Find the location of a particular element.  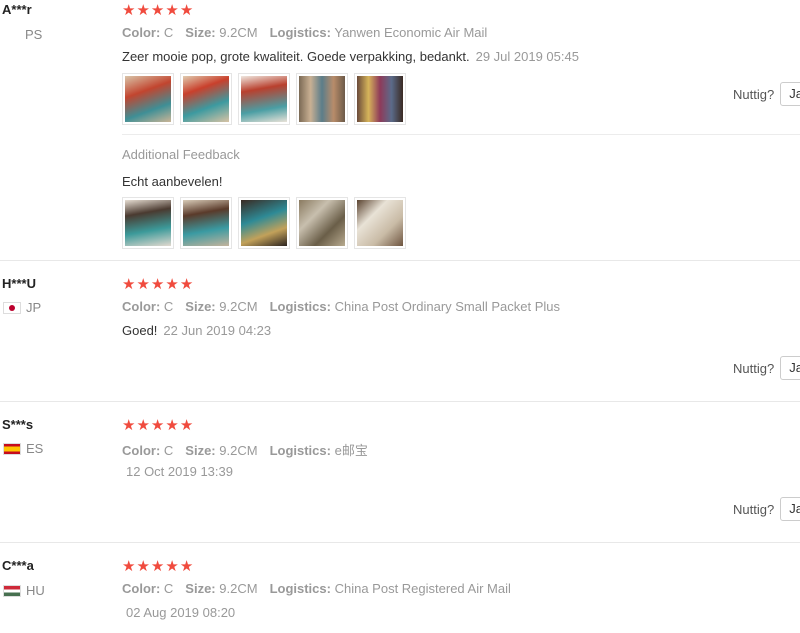

review-date: 12 Oct 2019 13:39 is located at coordinates (179, 471).